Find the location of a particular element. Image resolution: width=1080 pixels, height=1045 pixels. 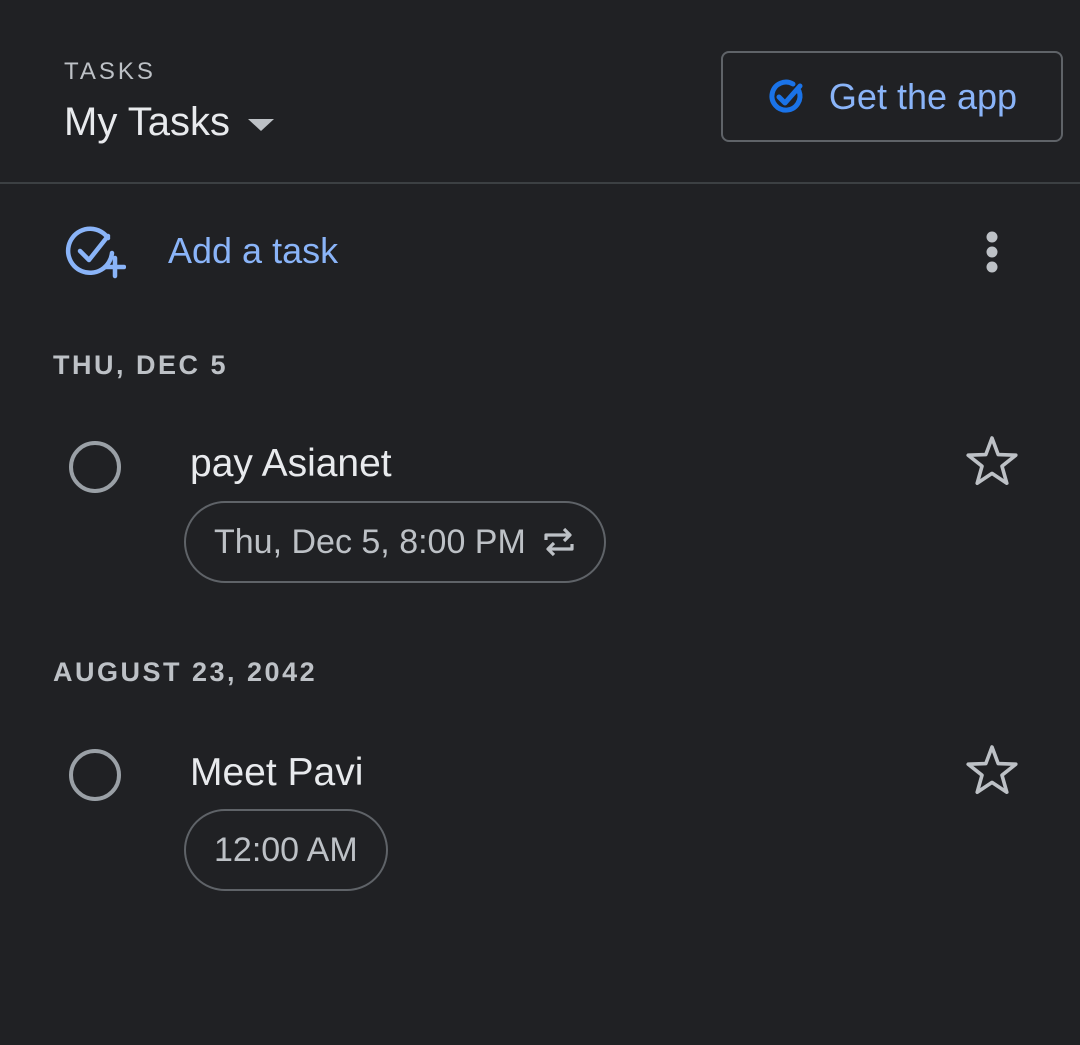

list-selector: My Tasks is located at coordinates (169, 122).